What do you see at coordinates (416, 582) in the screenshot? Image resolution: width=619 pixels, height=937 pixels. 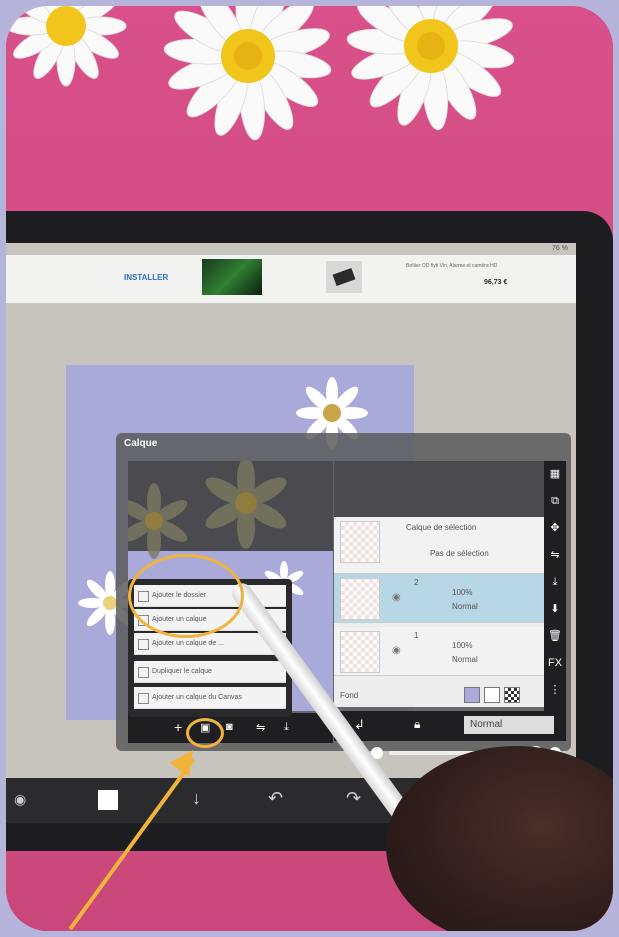 I see `layer-number: 2` at bounding box center [416, 582].